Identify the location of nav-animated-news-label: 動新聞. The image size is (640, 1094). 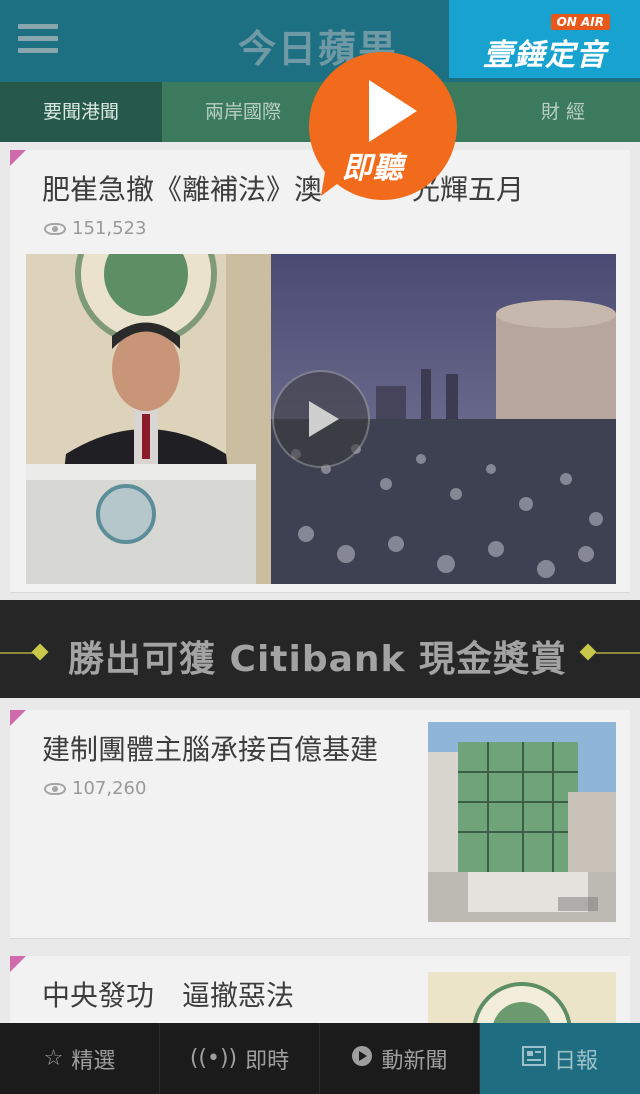
(414, 1061).